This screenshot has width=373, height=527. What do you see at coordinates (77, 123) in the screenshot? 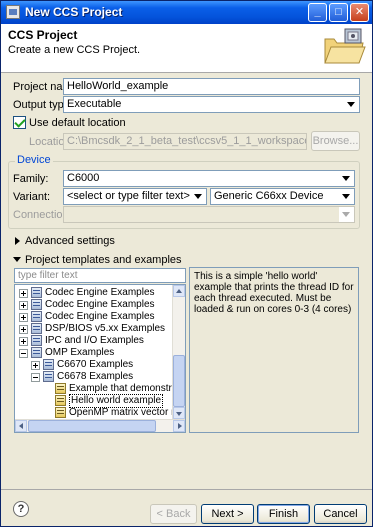
I see `use-default-location-label: Use default location` at bounding box center [77, 123].